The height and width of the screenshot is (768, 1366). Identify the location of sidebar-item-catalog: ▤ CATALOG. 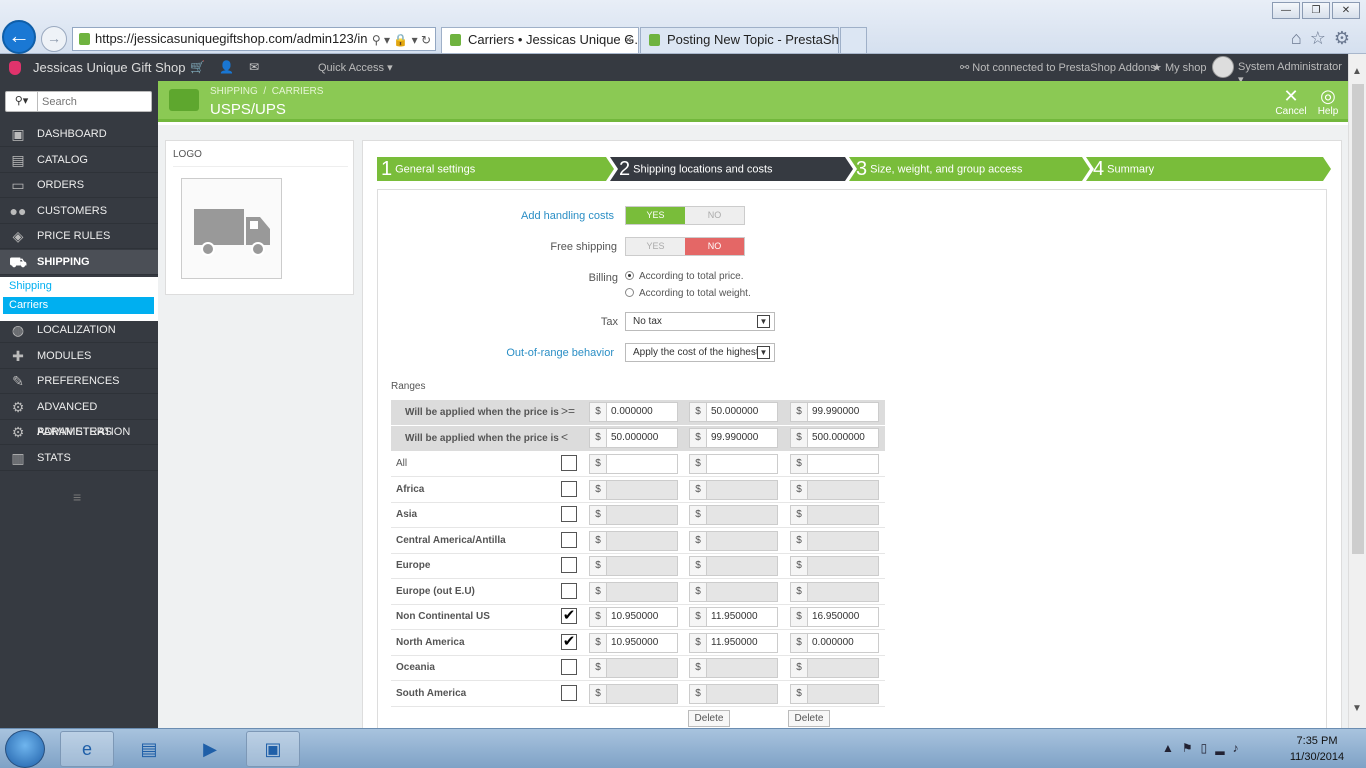
(79, 160).